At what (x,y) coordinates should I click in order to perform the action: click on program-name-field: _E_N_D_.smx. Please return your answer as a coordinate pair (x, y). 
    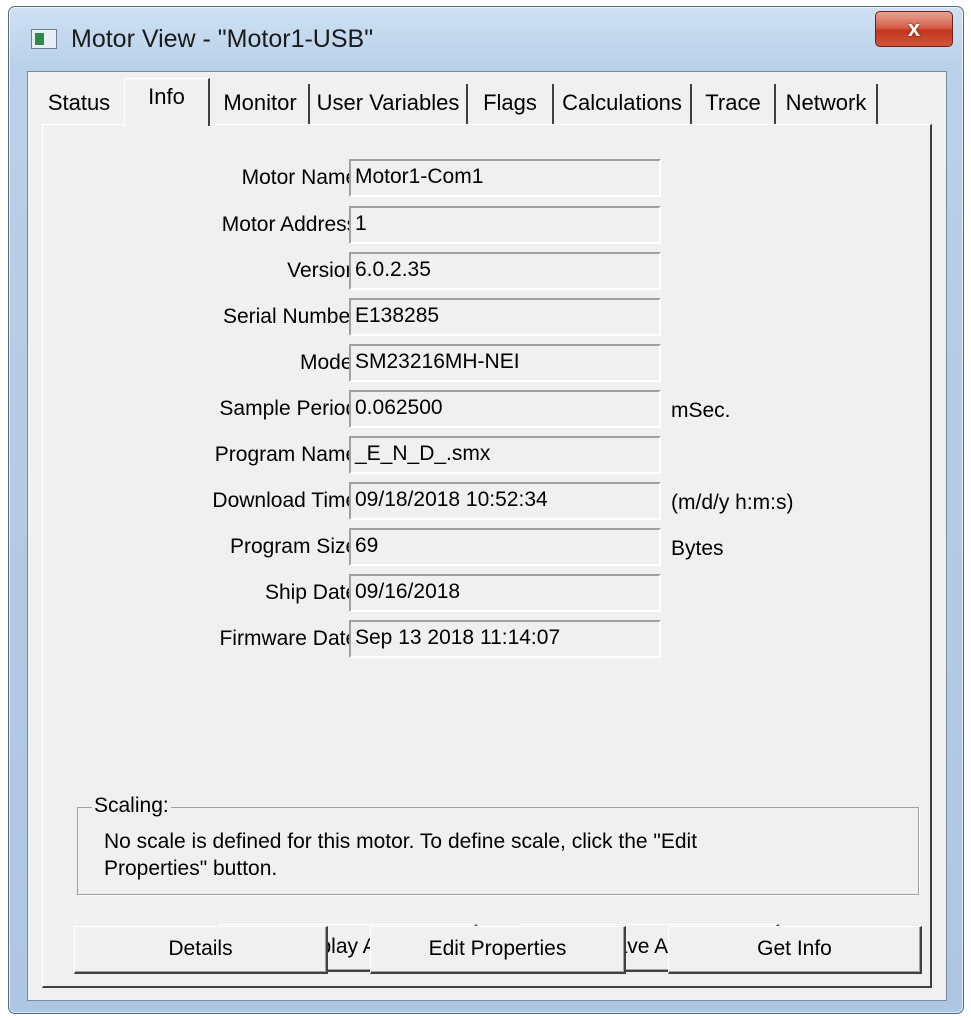
    Looking at the image, I should click on (505, 455).